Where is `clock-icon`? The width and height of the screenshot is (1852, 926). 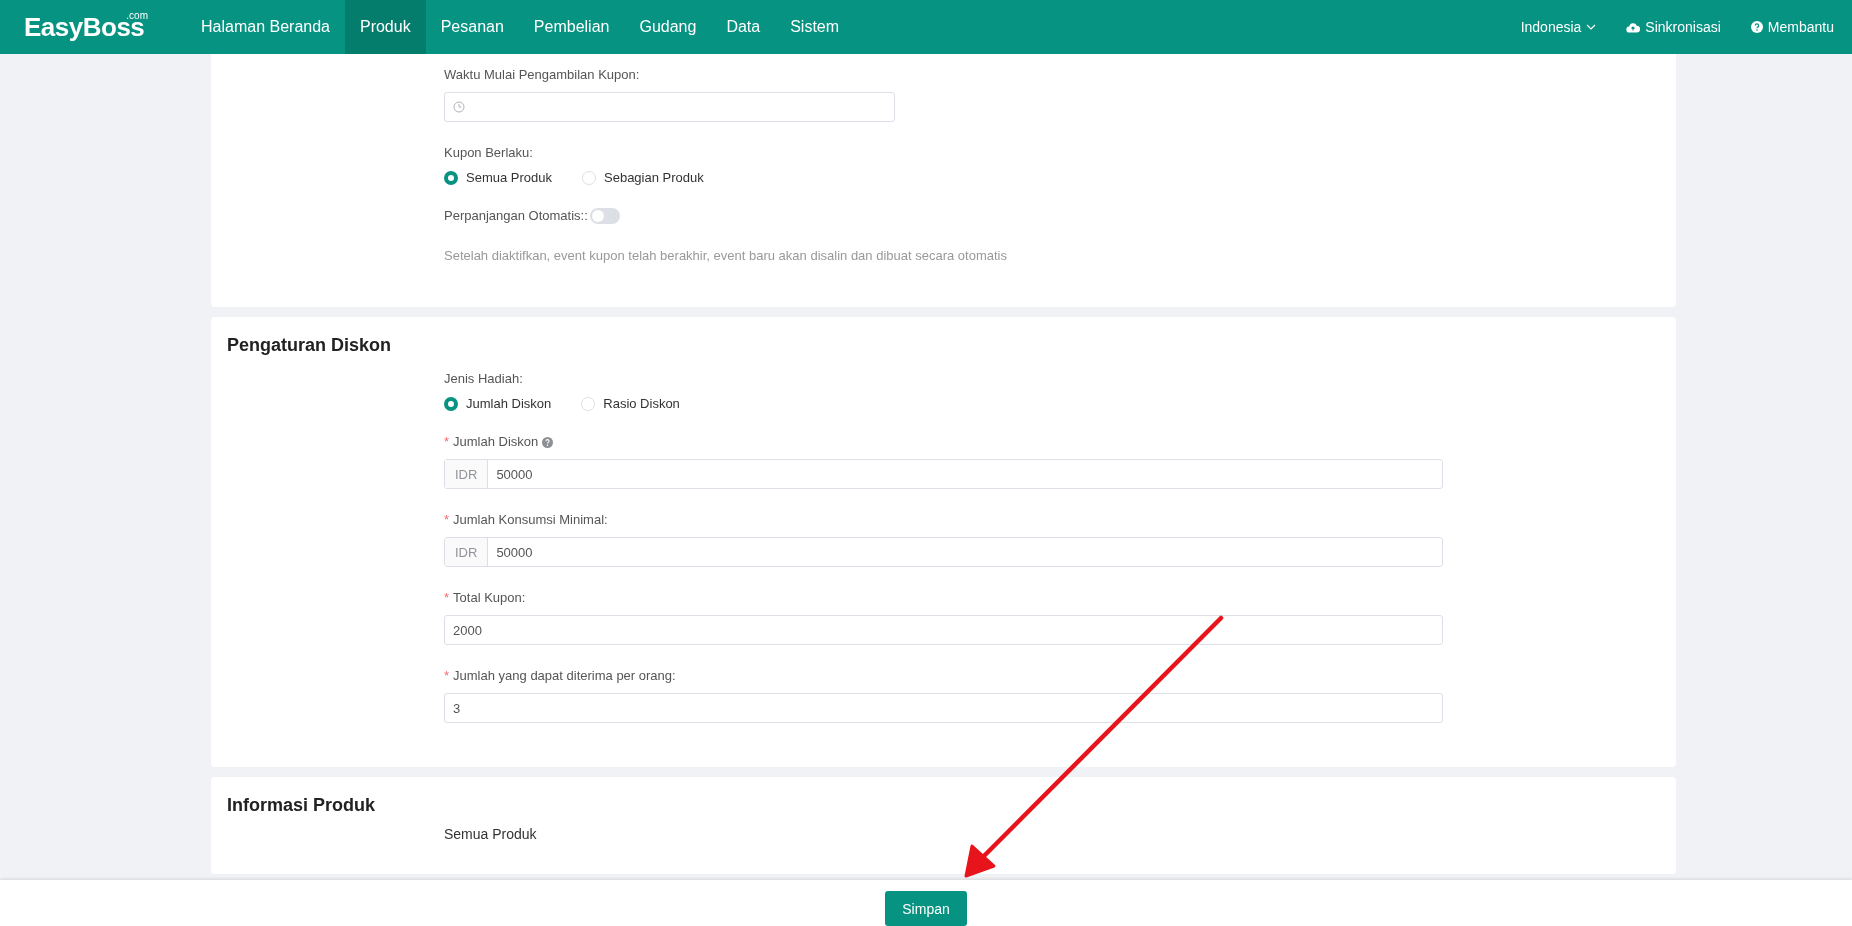 clock-icon is located at coordinates (459, 107).